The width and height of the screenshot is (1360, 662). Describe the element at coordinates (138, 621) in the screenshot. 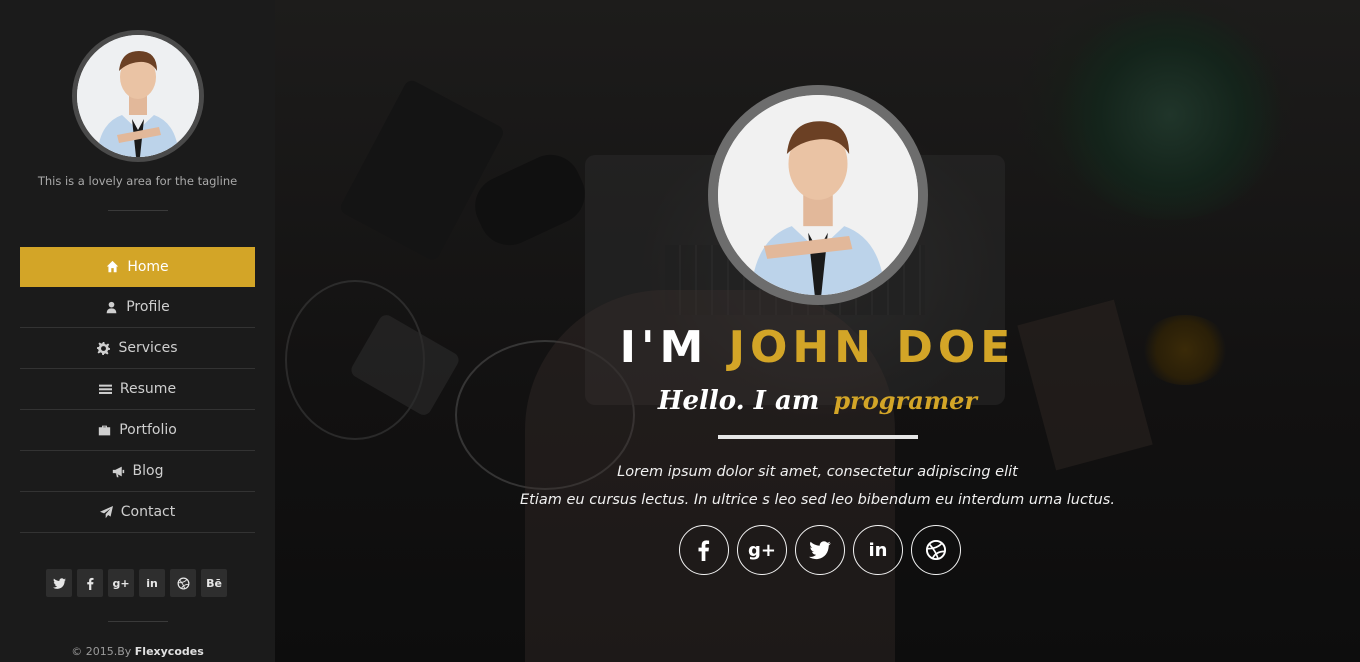

I see `sidebar-divider-bottom` at that location.